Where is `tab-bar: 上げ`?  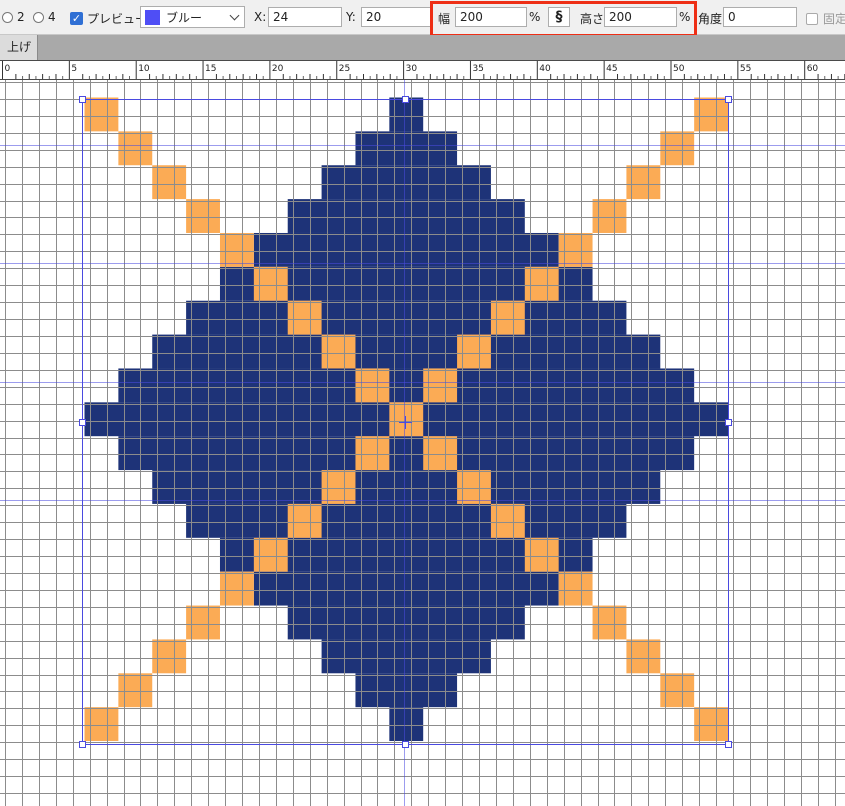 tab-bar: 上げ is located at coordinates (422, 47).